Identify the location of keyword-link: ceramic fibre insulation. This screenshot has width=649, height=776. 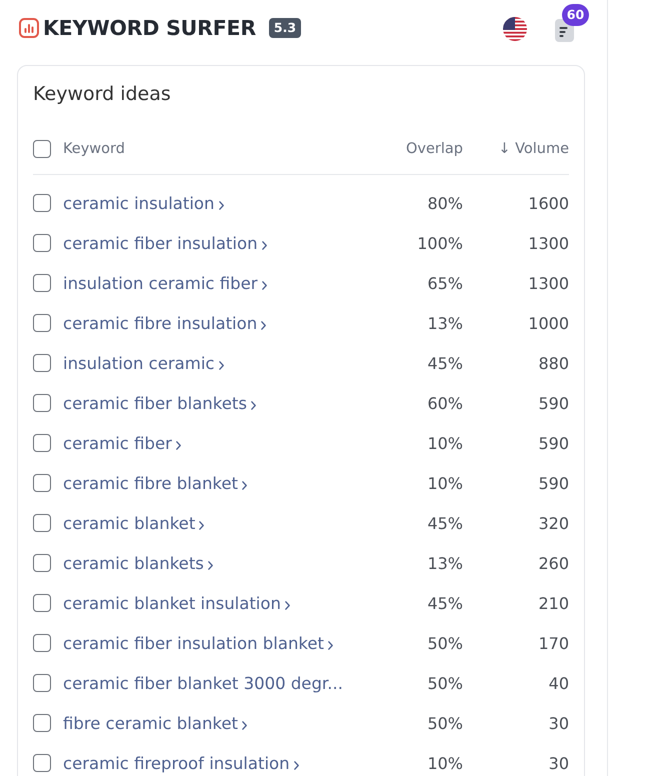
(164, 323).